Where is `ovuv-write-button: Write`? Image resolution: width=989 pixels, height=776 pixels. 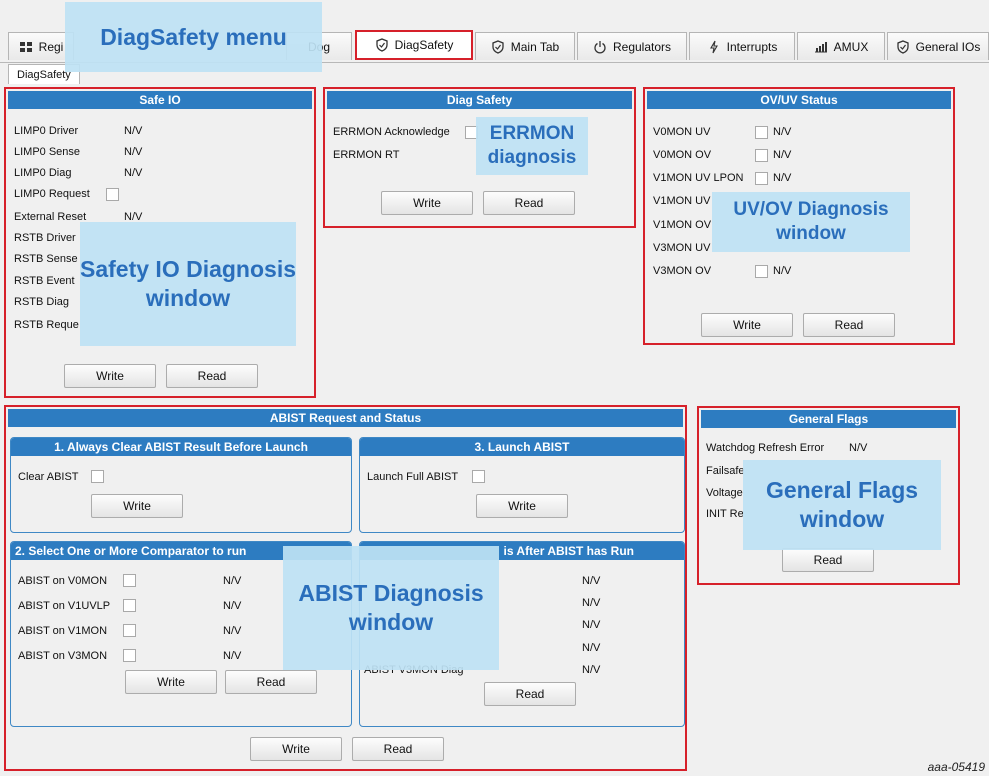
ovuv-write-button: Write is located at coordinates (747, 325).